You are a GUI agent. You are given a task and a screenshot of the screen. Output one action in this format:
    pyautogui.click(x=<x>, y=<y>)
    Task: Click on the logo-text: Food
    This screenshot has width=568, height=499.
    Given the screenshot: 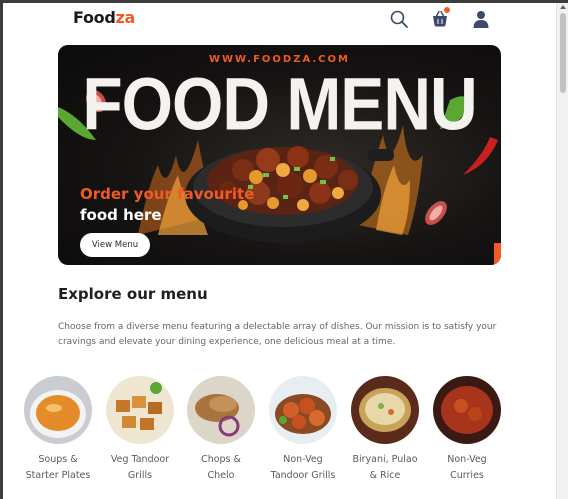 What is the action you would take?
    pyautogui.click(x=94, y=17)
    